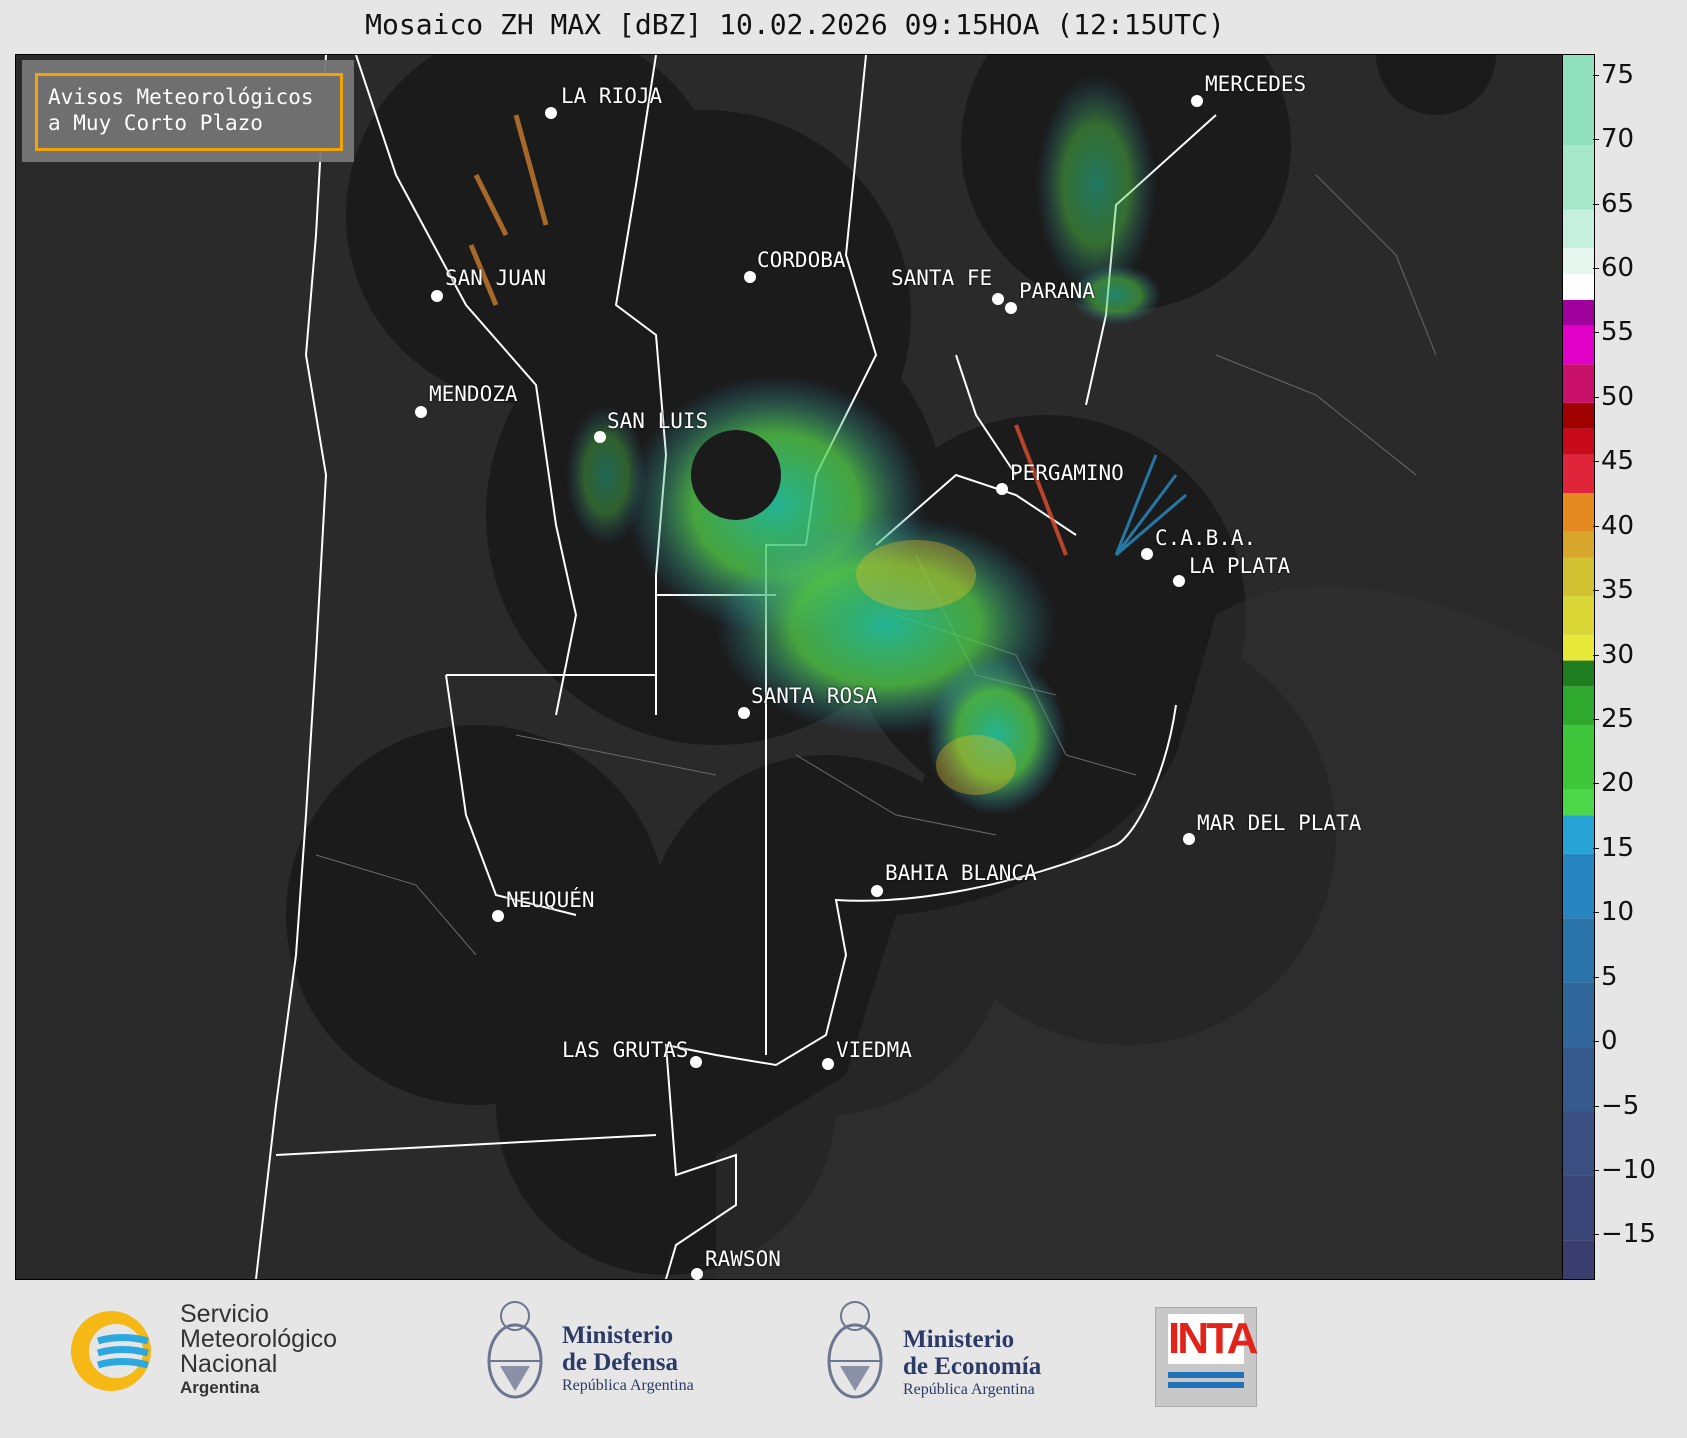 This screenshot has width=1687, height=1438. I want to click on city-dot-viedma, so click(828, 1064).